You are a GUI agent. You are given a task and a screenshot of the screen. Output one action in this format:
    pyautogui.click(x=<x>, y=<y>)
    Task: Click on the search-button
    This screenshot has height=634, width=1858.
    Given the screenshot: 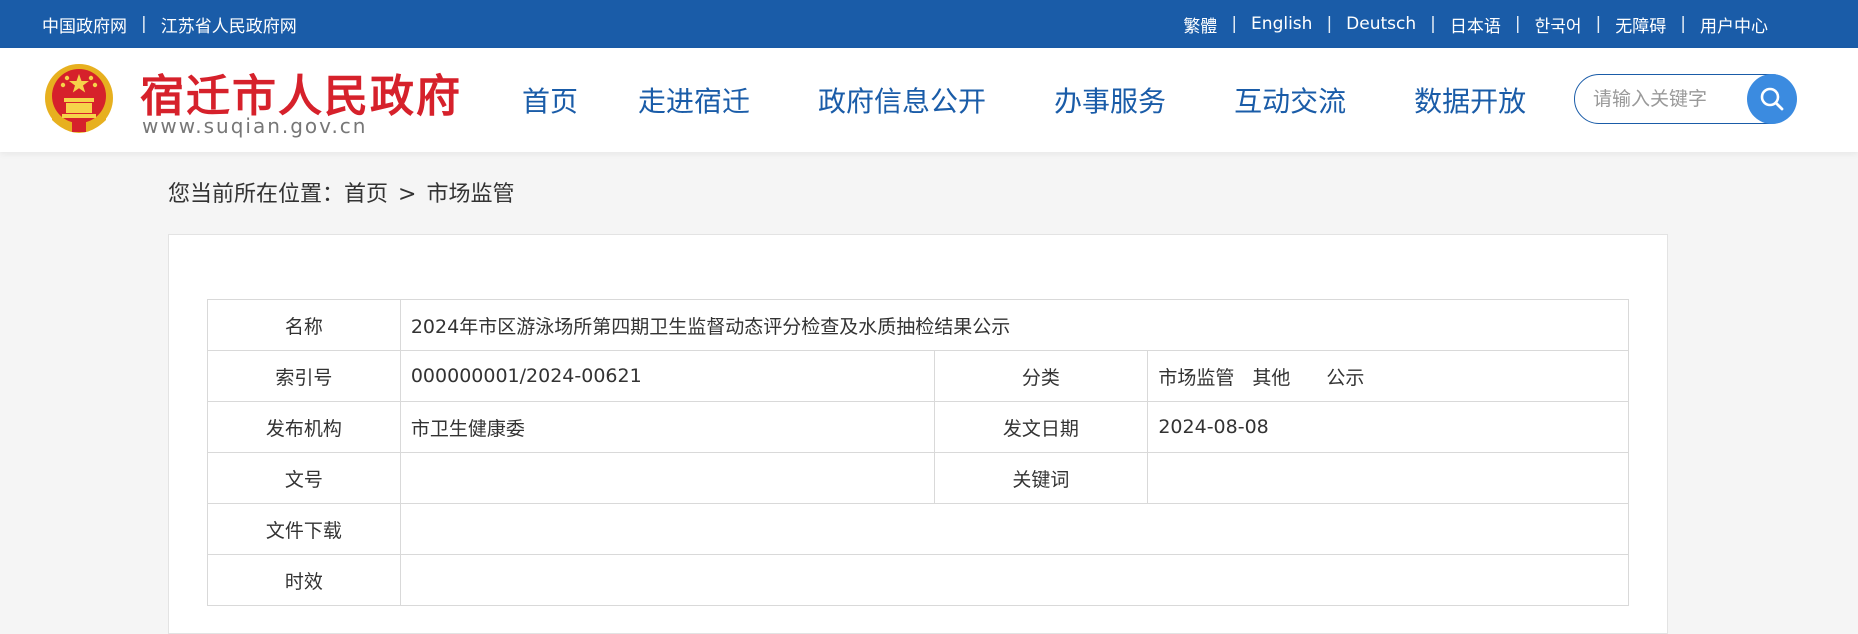 What is the action you would take?
    pyautogui.click(x=1772, y=99)
    